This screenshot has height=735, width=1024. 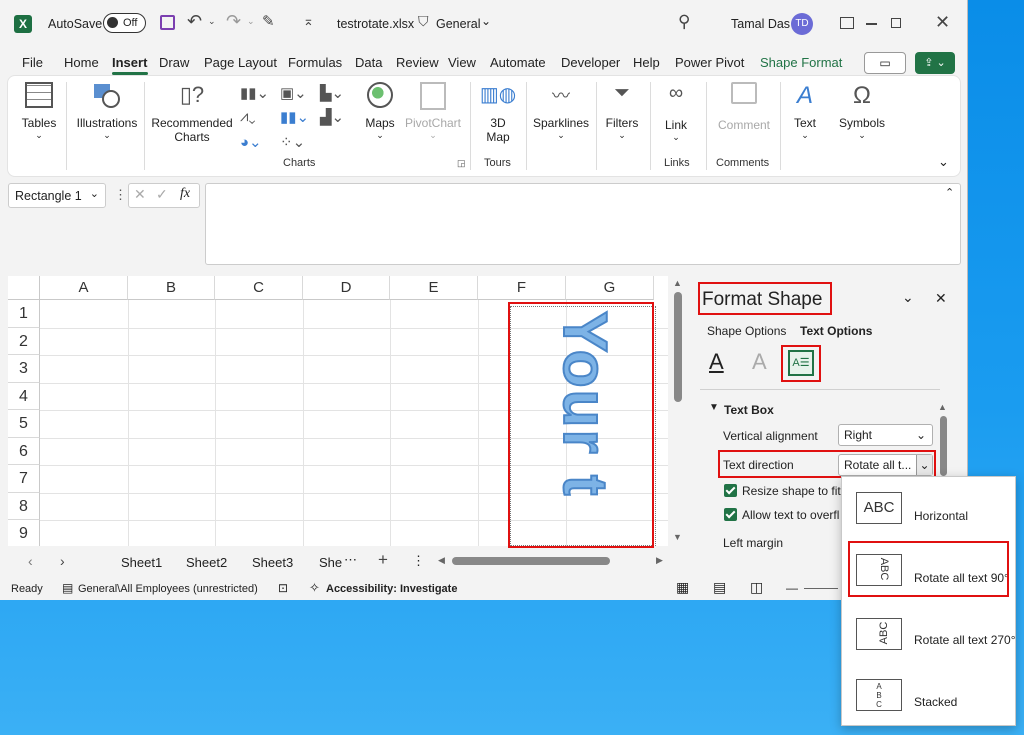 What do you see at coordinates (756, 587) in the screenshot?
I see `page-break-icon: ◫` at bounding box center [756, 587].